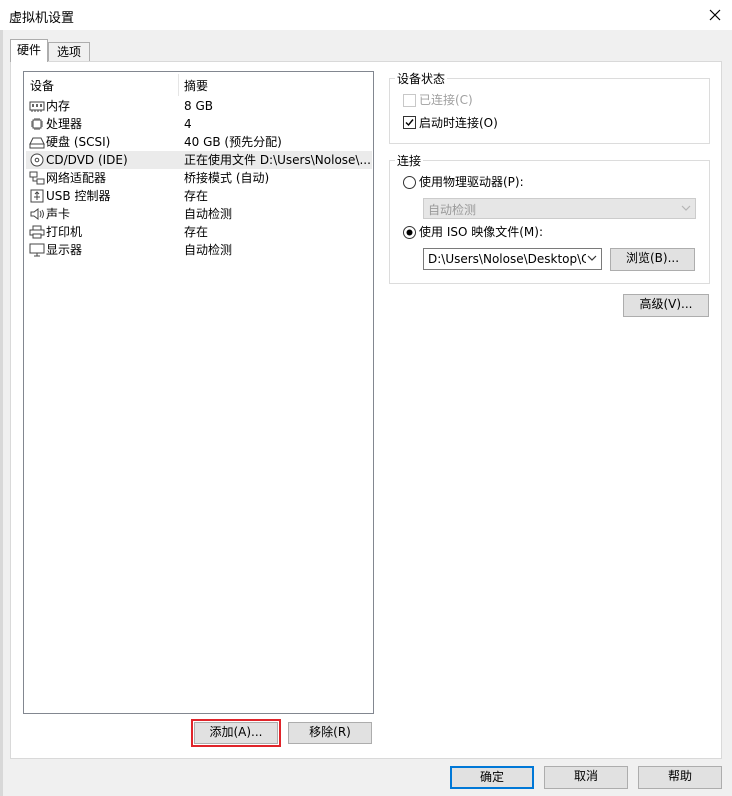 The height and width of the screenshot is (796, 732). Describe the element at coordinates (188, 124) in the screenshot. I see `device-summary: 4` at that location.